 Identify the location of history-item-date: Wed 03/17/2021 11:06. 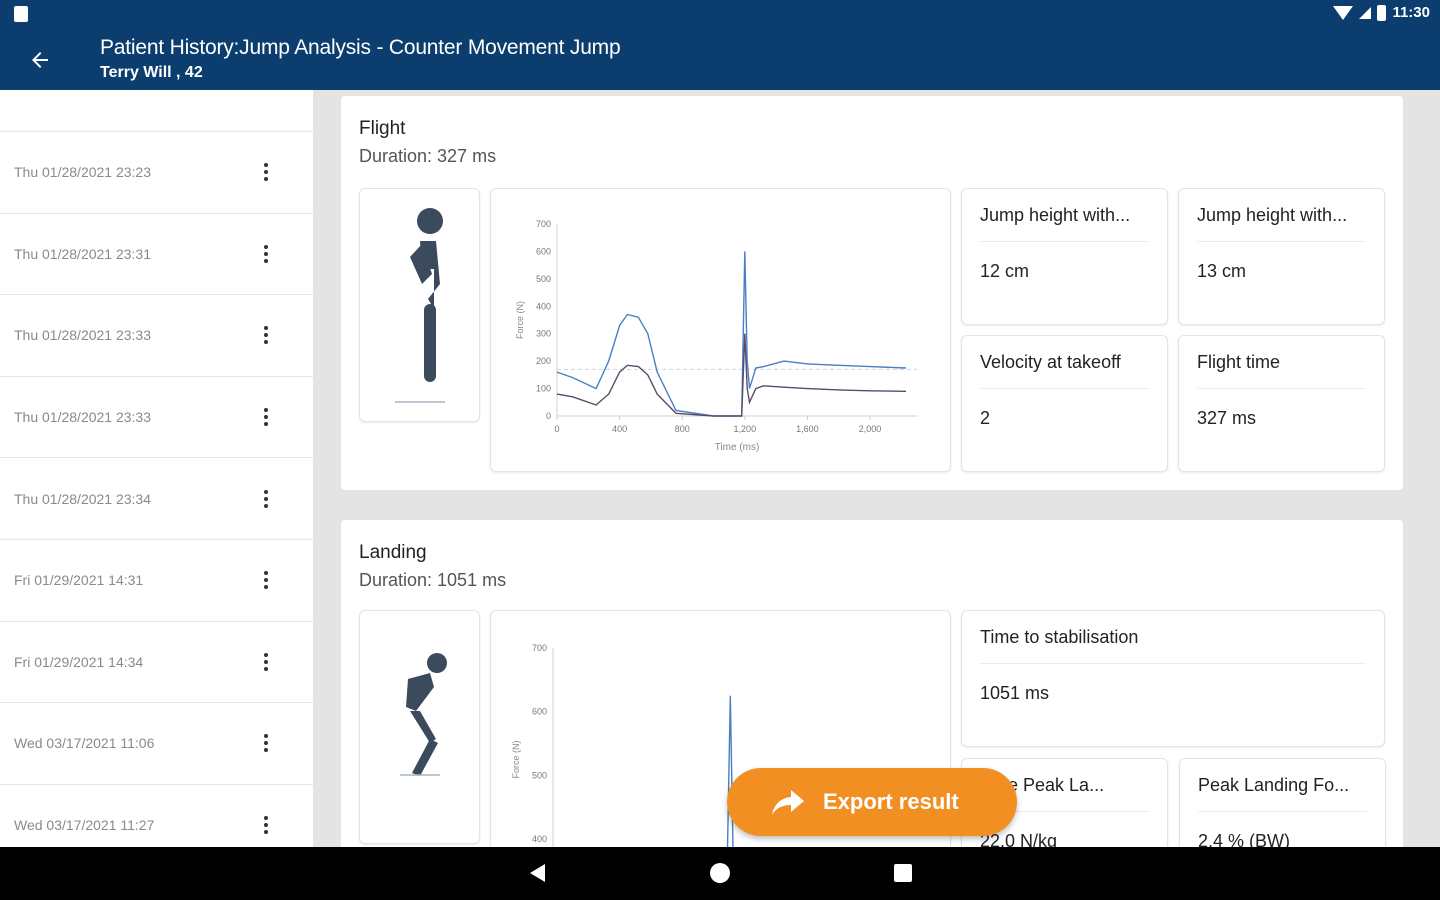
(84, 743).